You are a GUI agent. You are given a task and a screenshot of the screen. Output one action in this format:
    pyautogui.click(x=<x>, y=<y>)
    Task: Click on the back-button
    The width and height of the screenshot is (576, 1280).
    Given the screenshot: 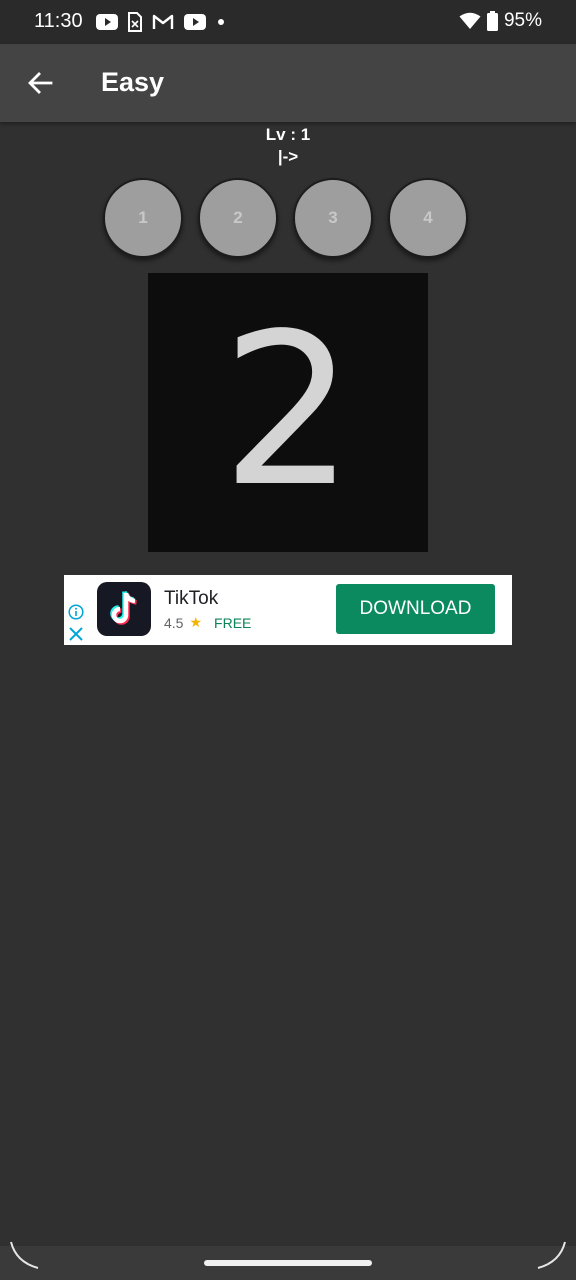 What is the action you would take?
    pyautogui.click(x=40, y=83)
    